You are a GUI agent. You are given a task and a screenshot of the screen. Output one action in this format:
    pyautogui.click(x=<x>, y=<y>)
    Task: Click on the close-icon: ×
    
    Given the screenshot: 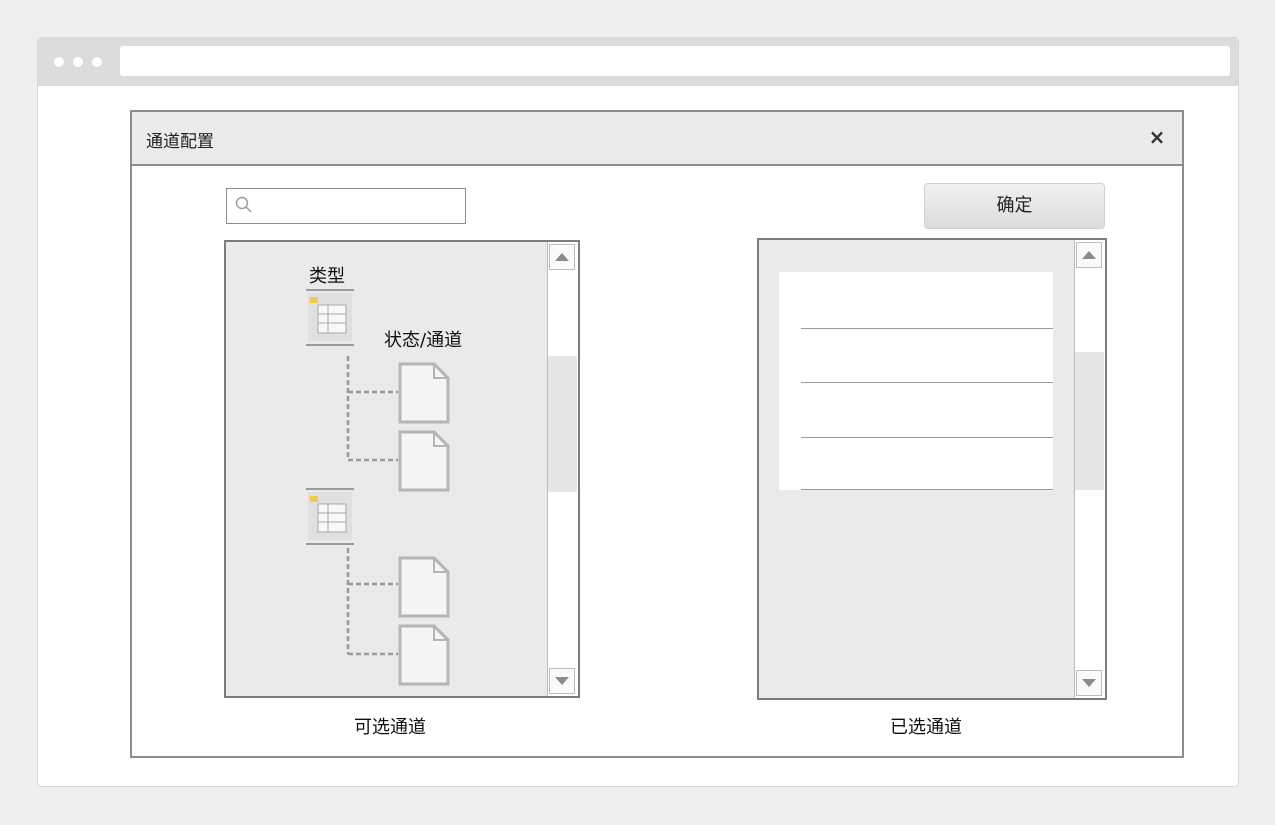 What is the action you would take?
    pyautogui.click(x=1157, y=137)
    